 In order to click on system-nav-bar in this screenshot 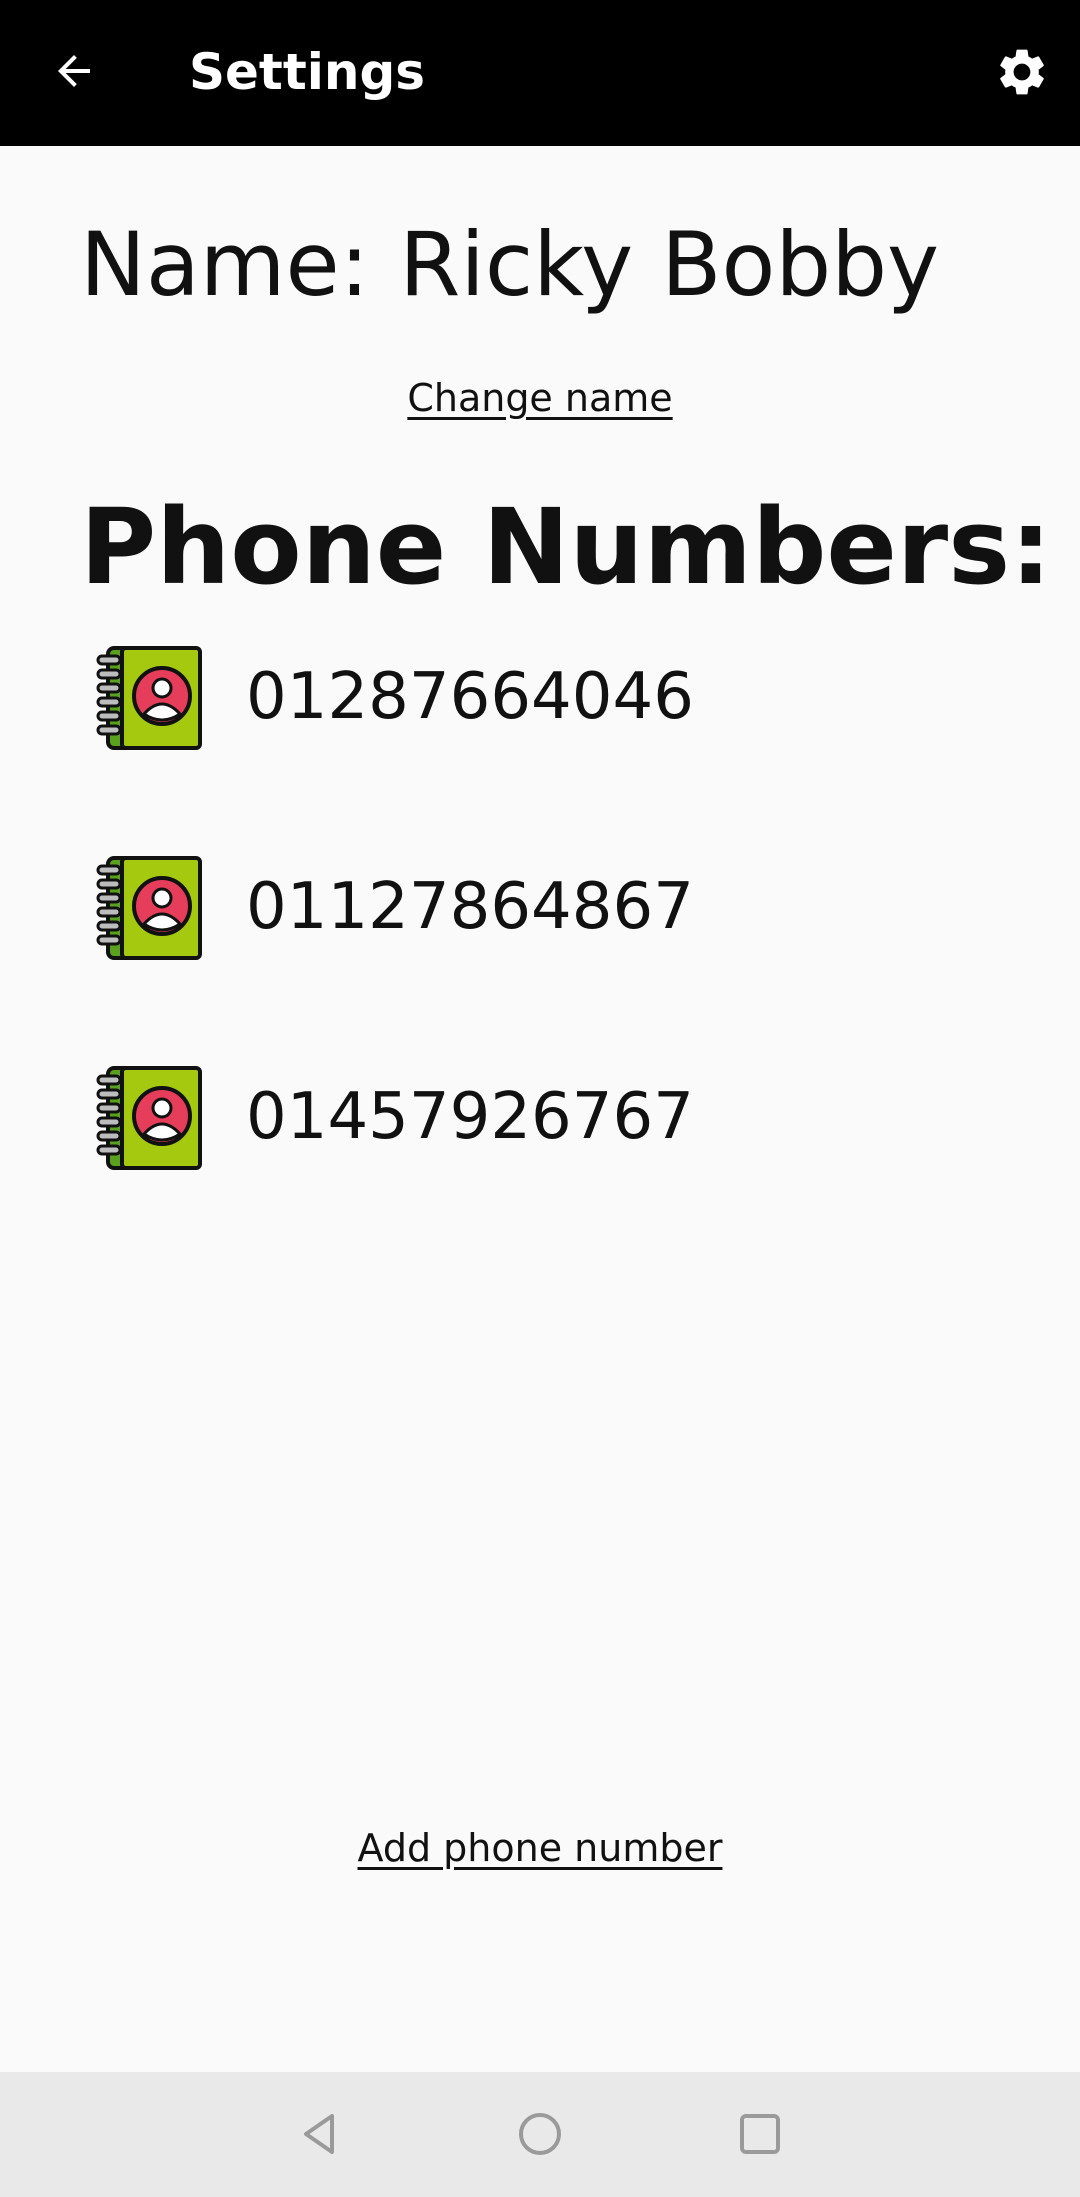, I will do `click(540, 2134)`.